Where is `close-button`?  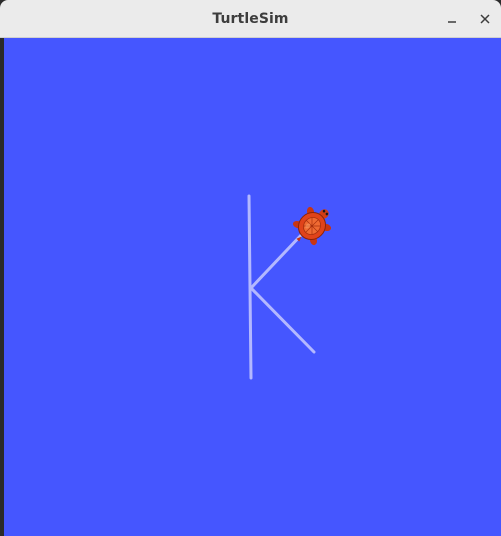 close-button is located at coordinates (485, 19).